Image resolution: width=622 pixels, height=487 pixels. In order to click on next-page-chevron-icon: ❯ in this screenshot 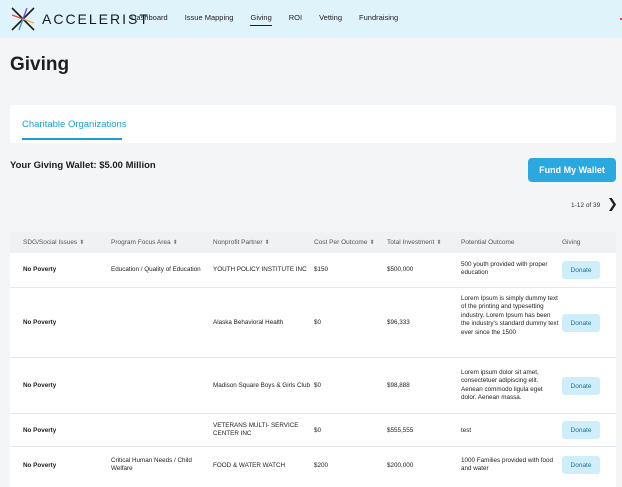, I will do `click(612, 204)`.